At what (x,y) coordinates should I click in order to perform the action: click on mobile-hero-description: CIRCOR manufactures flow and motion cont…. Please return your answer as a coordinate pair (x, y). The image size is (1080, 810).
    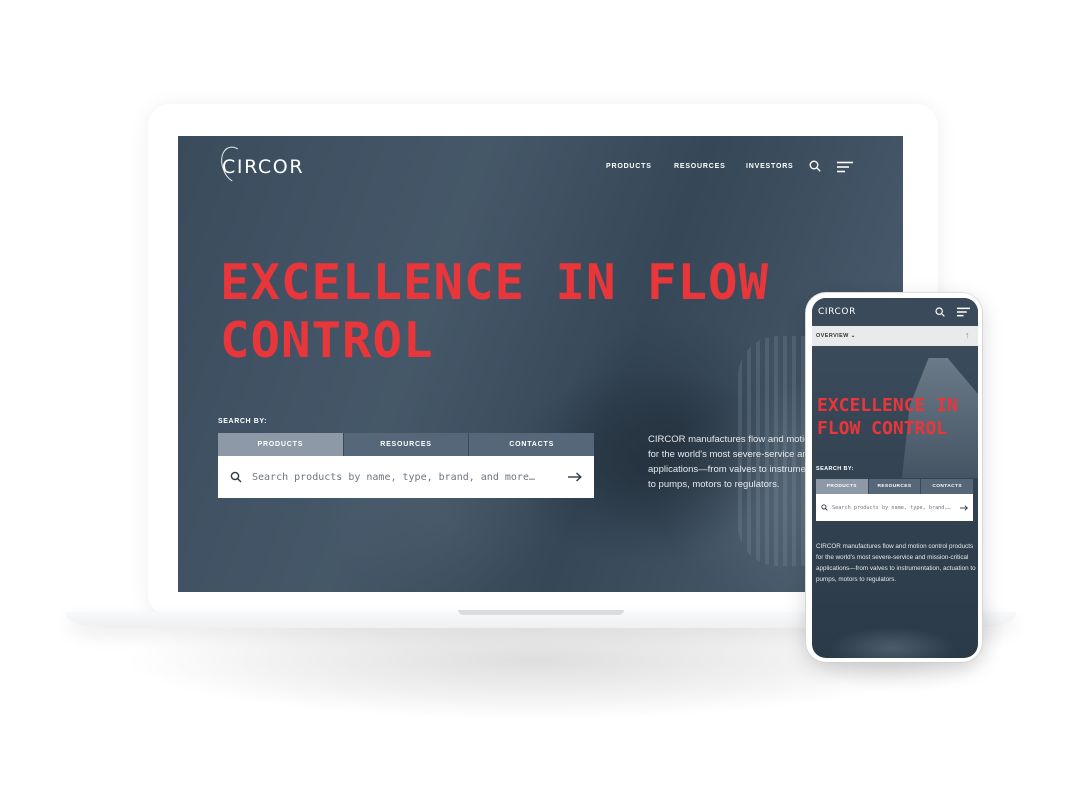
    Looking at the image, I should click on (896, 563).